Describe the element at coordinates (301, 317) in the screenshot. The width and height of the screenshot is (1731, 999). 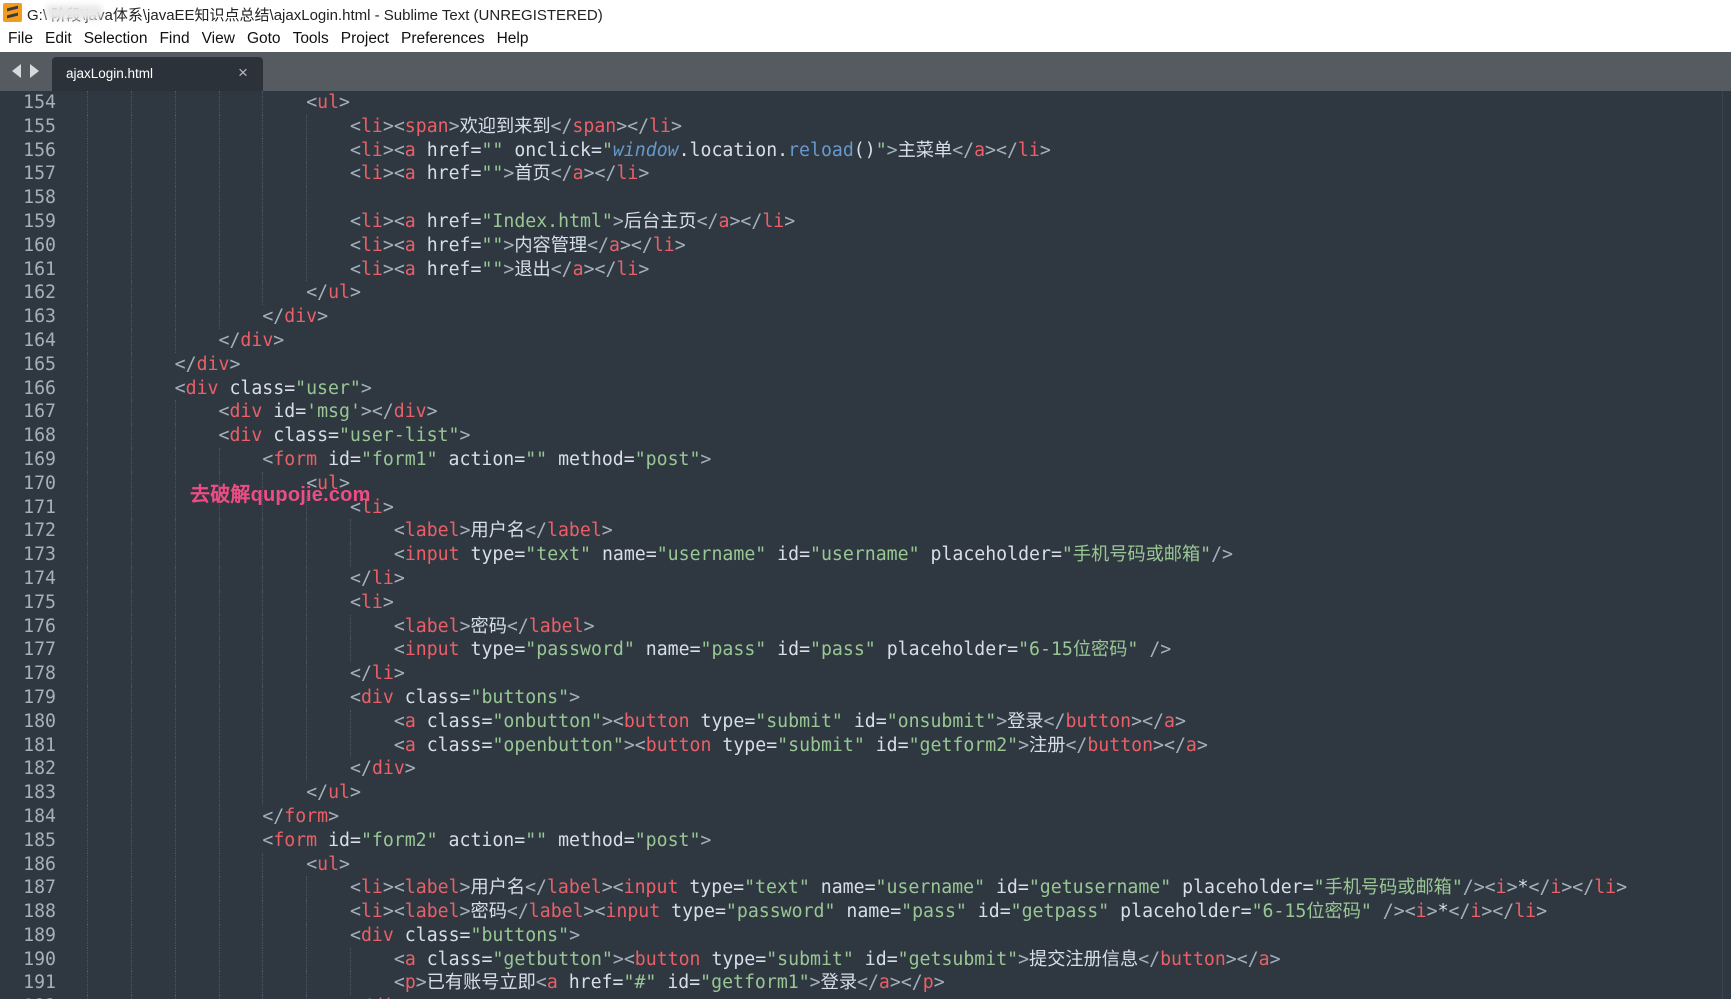
I see `code-tag: div` at that location.